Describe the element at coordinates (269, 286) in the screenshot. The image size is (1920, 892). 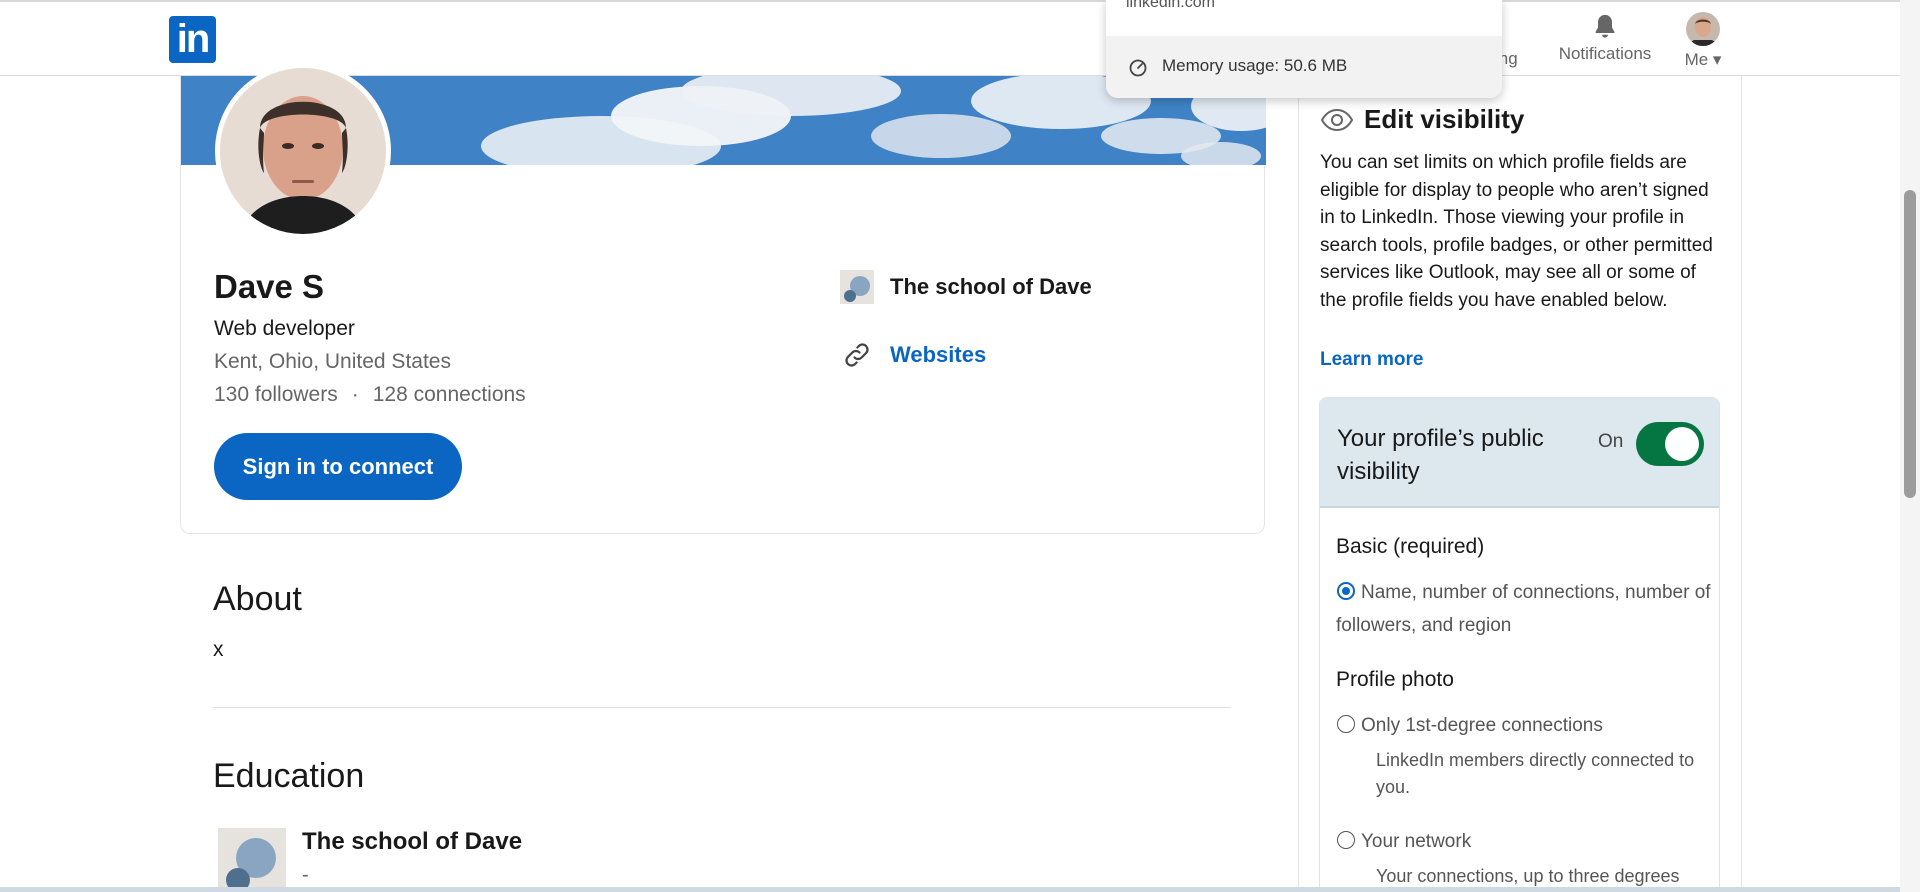
I see `profile-name: Dave S` at that location.